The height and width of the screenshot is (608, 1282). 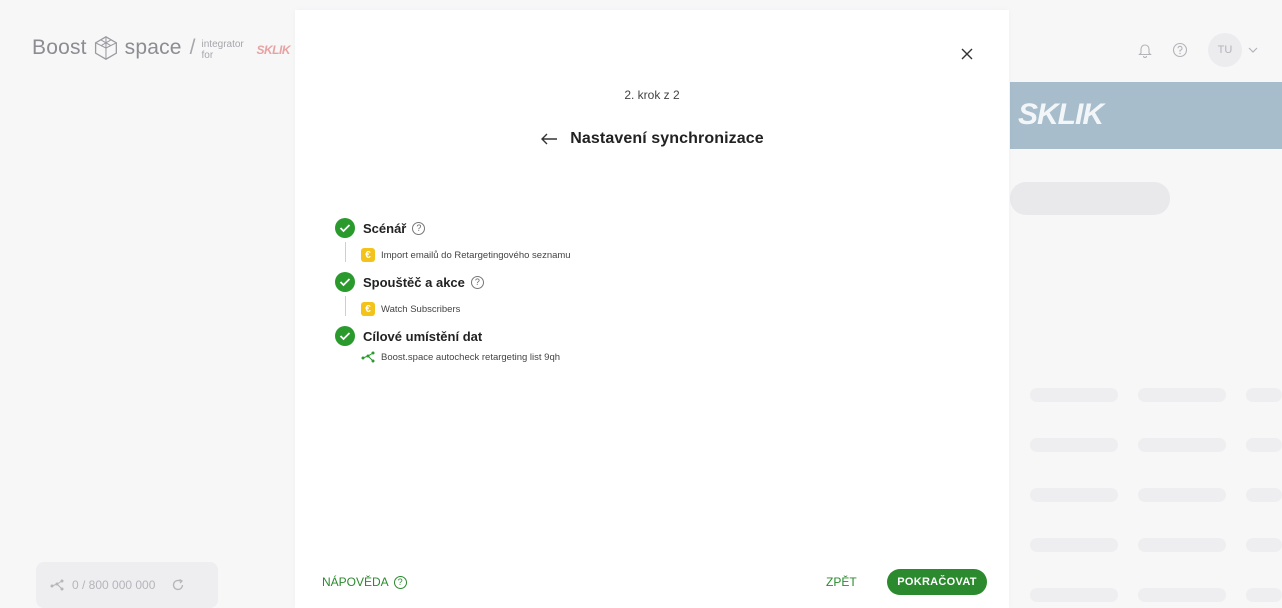 What do you see at coordinates (635, 336) in the screenshot?
I see `step-header: Cílové umístění dat` at bounding box center [635, 336].